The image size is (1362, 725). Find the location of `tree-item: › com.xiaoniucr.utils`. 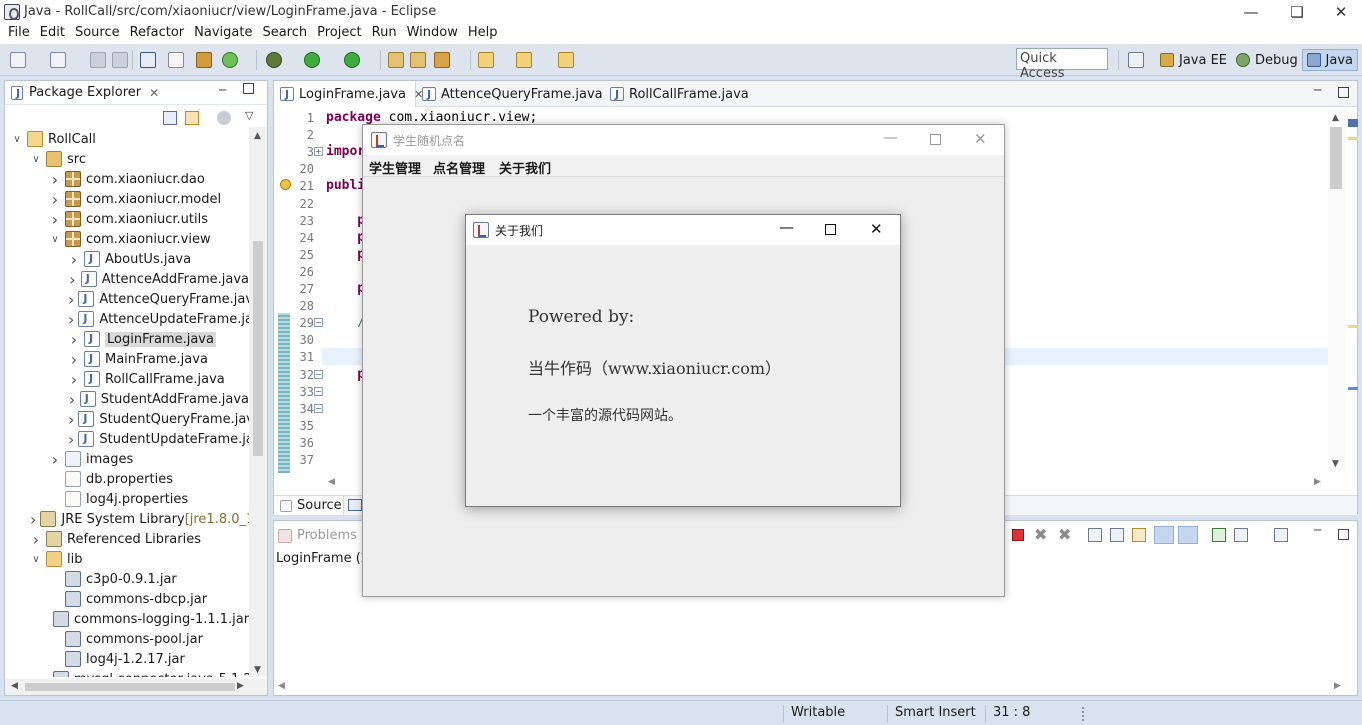

tree-item: › com.xiaoniucr.utils is located at coordinates (127, 219).